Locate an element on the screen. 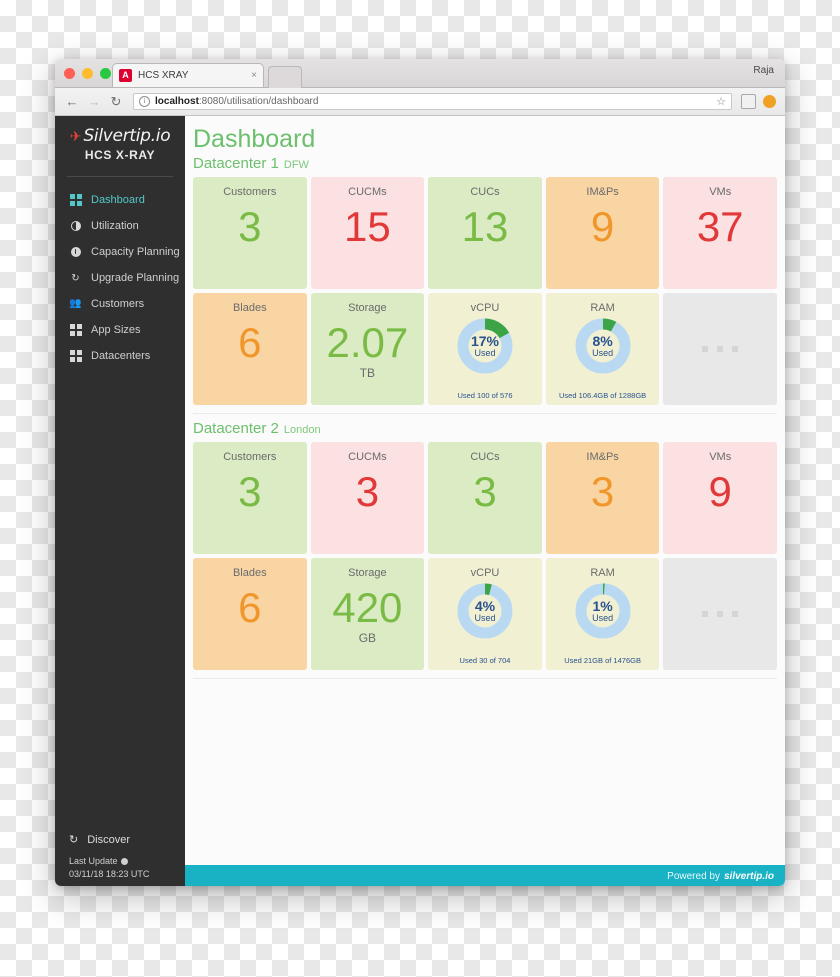 This screenshot has width=840, height=977. discover-label: Discover is located at coordinates (109, 839).